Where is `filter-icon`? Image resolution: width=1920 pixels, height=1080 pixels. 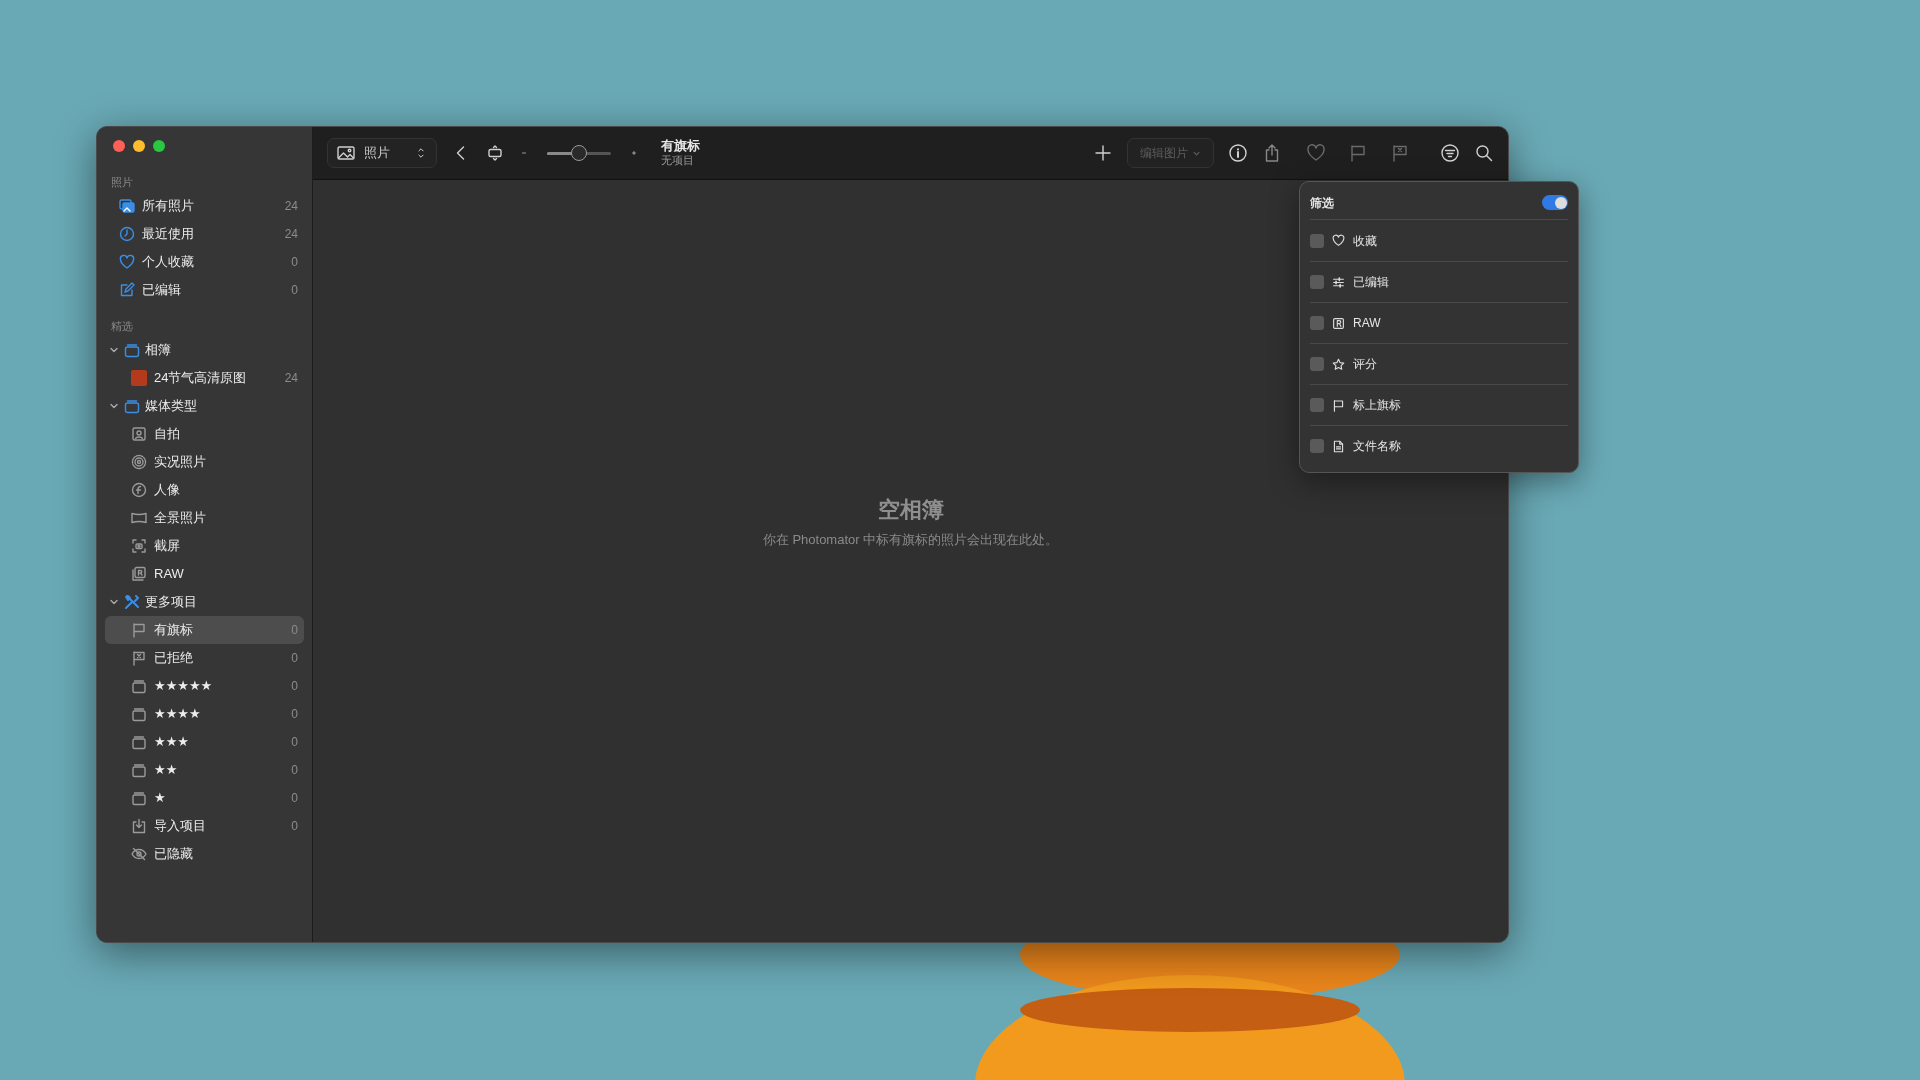
filter-icon is located at coordinates (1450, 153).